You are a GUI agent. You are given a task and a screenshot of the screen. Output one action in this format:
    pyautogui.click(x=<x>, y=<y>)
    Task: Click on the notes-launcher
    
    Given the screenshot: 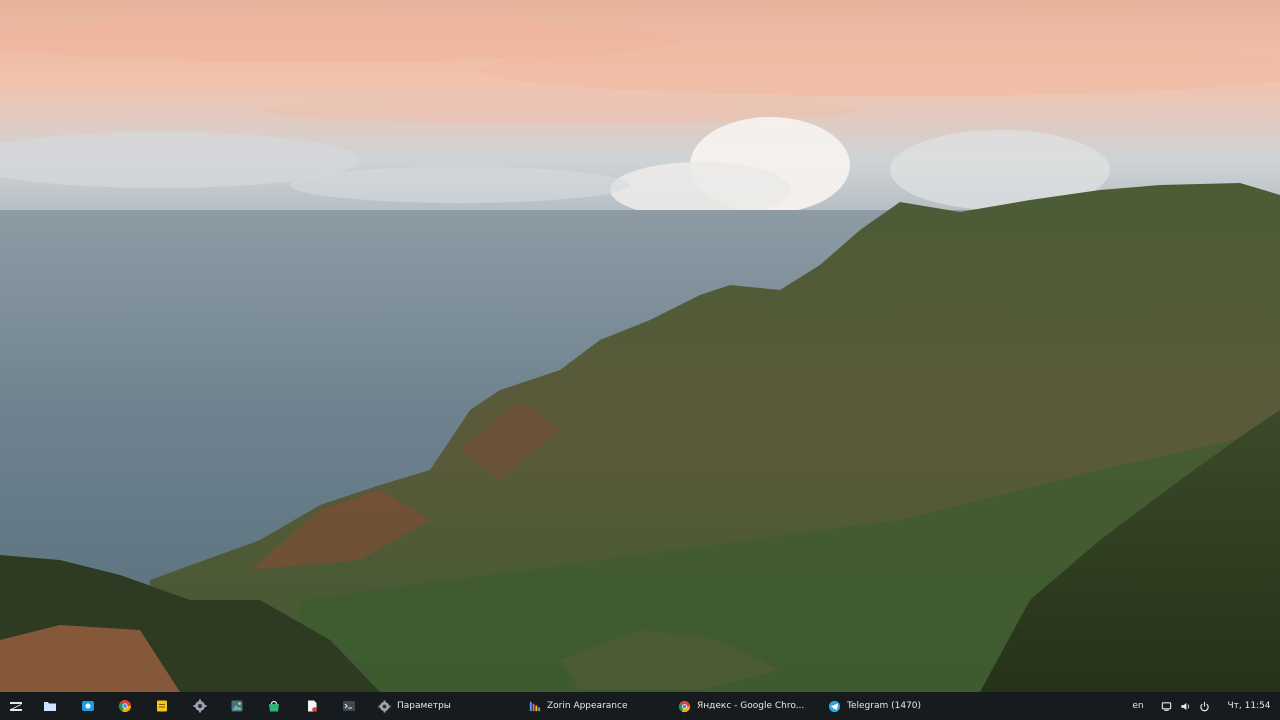 What is the action you would take?
    pyautogui.click(x=162, y=706)
    